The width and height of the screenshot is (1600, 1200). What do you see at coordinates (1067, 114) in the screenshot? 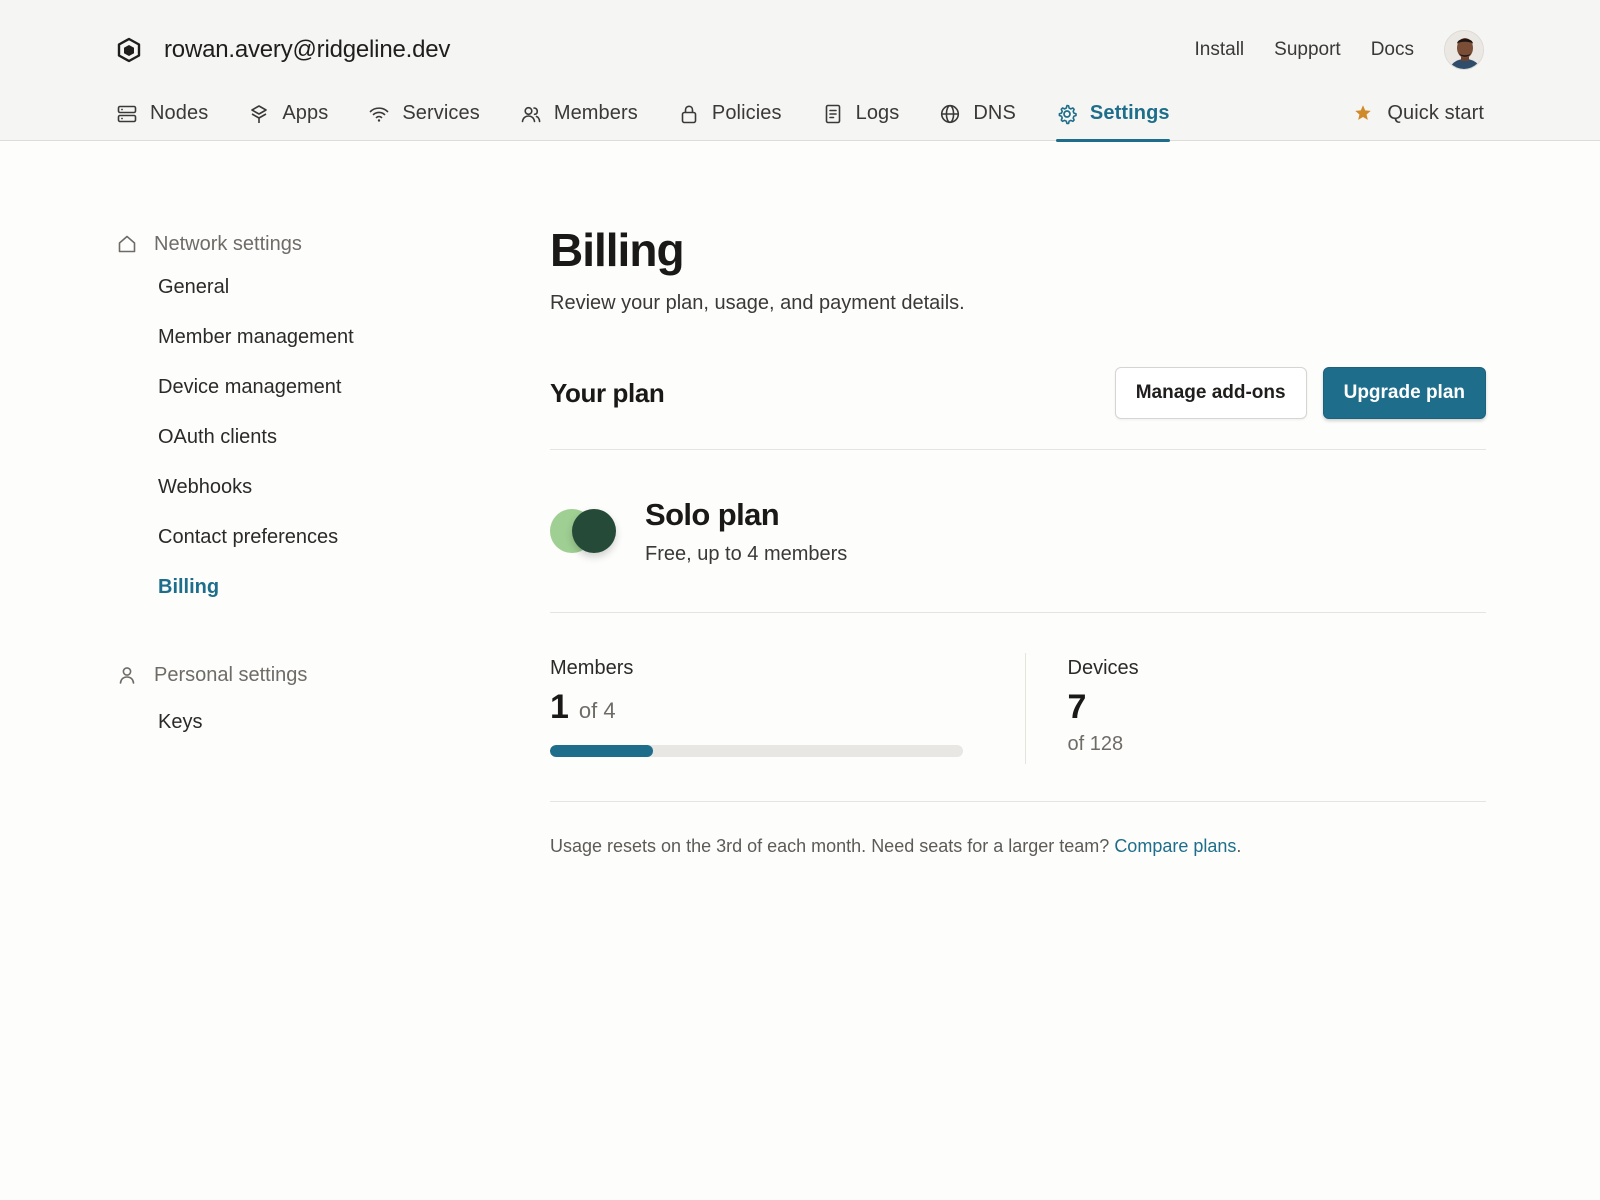
I see `gear-icon` at bounding box center [1067, 114].